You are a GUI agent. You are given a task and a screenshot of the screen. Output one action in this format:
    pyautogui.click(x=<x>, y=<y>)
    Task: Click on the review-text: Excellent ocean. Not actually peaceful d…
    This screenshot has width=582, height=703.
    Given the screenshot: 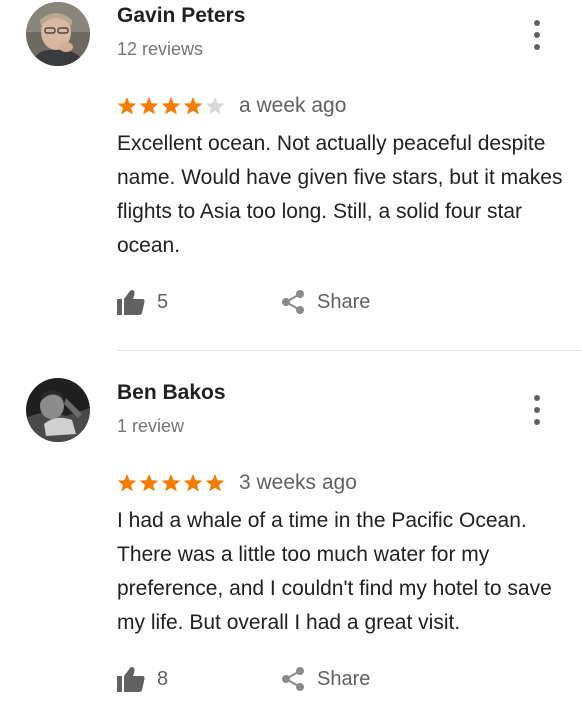 What is the action you would take?
    pyautogui.click(x=340, y=194)
    